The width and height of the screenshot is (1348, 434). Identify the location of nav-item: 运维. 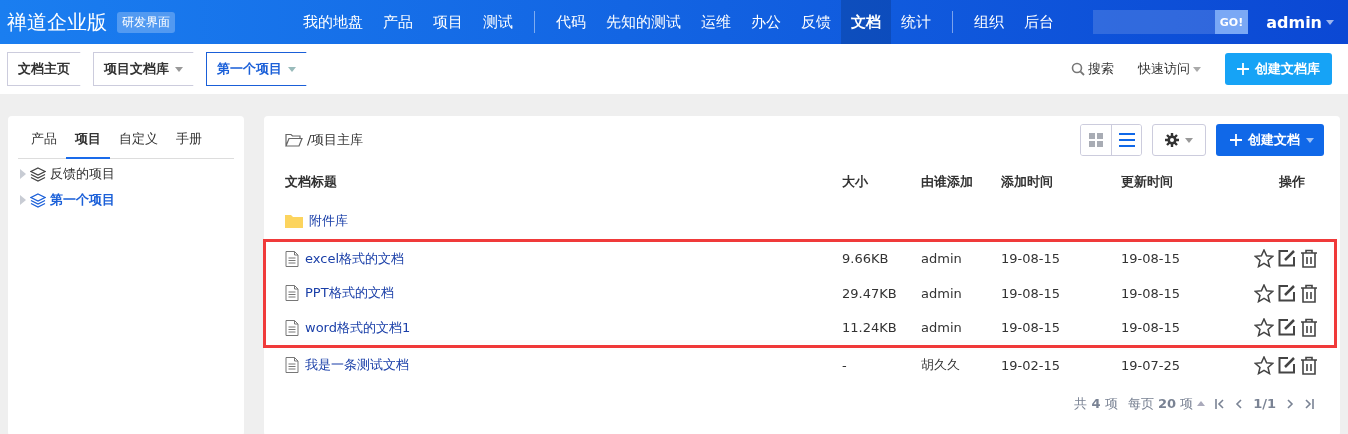
(716, 22).